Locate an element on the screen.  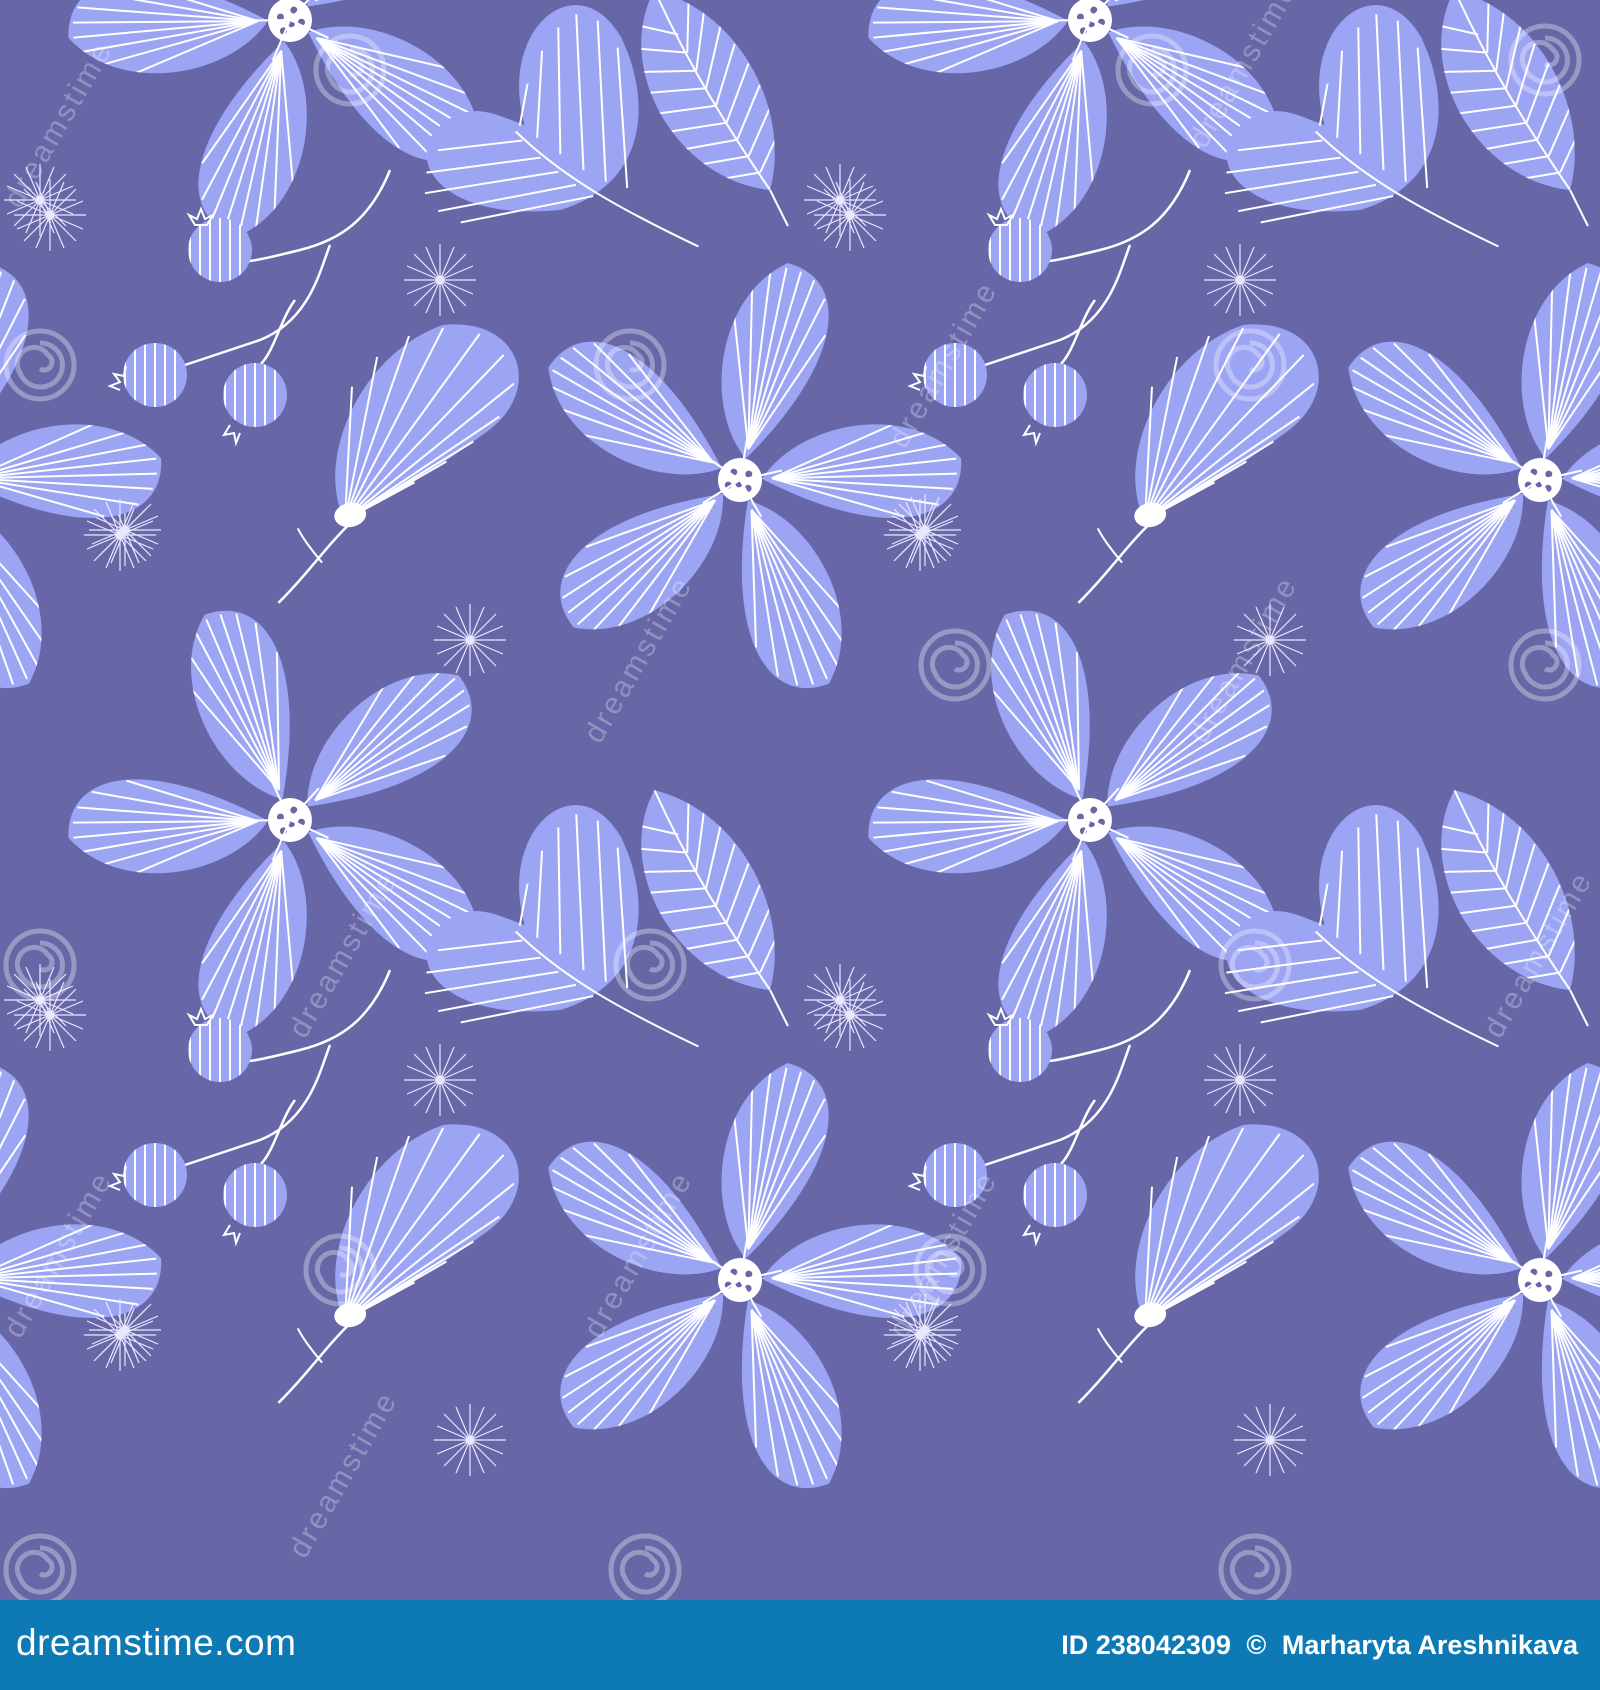
author-name: Marharyta Areshnikava is located at coordinates (1429, 1645).